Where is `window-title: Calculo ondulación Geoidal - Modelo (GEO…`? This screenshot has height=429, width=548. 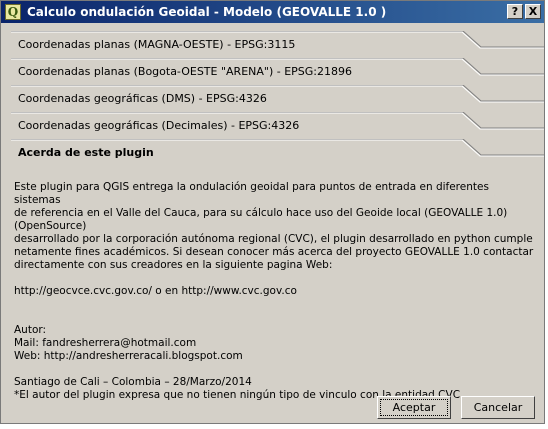
window-title: Calculo ondulación Geoidal - Modelo (GEO… is located at coordinates (207, 12).